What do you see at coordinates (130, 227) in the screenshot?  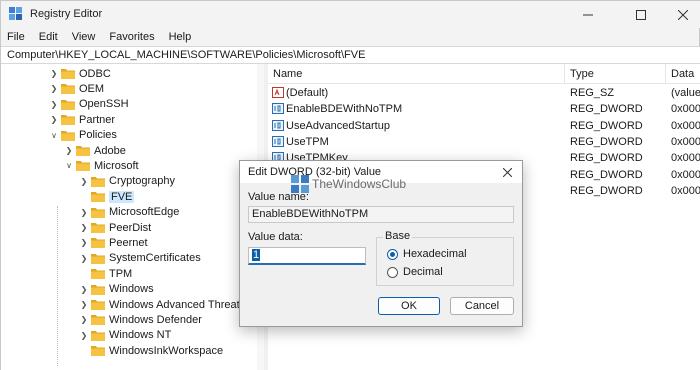 I see `tree-item-label: PeerDist` at bounding box center [130, 227].